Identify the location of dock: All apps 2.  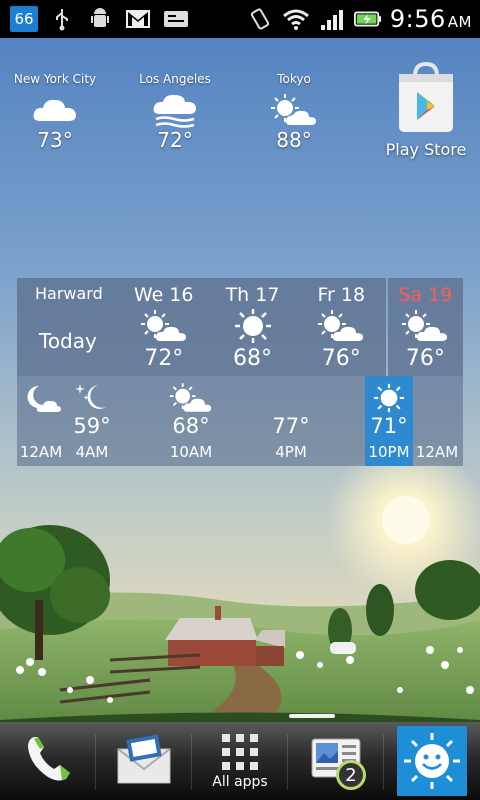
(240, 761).